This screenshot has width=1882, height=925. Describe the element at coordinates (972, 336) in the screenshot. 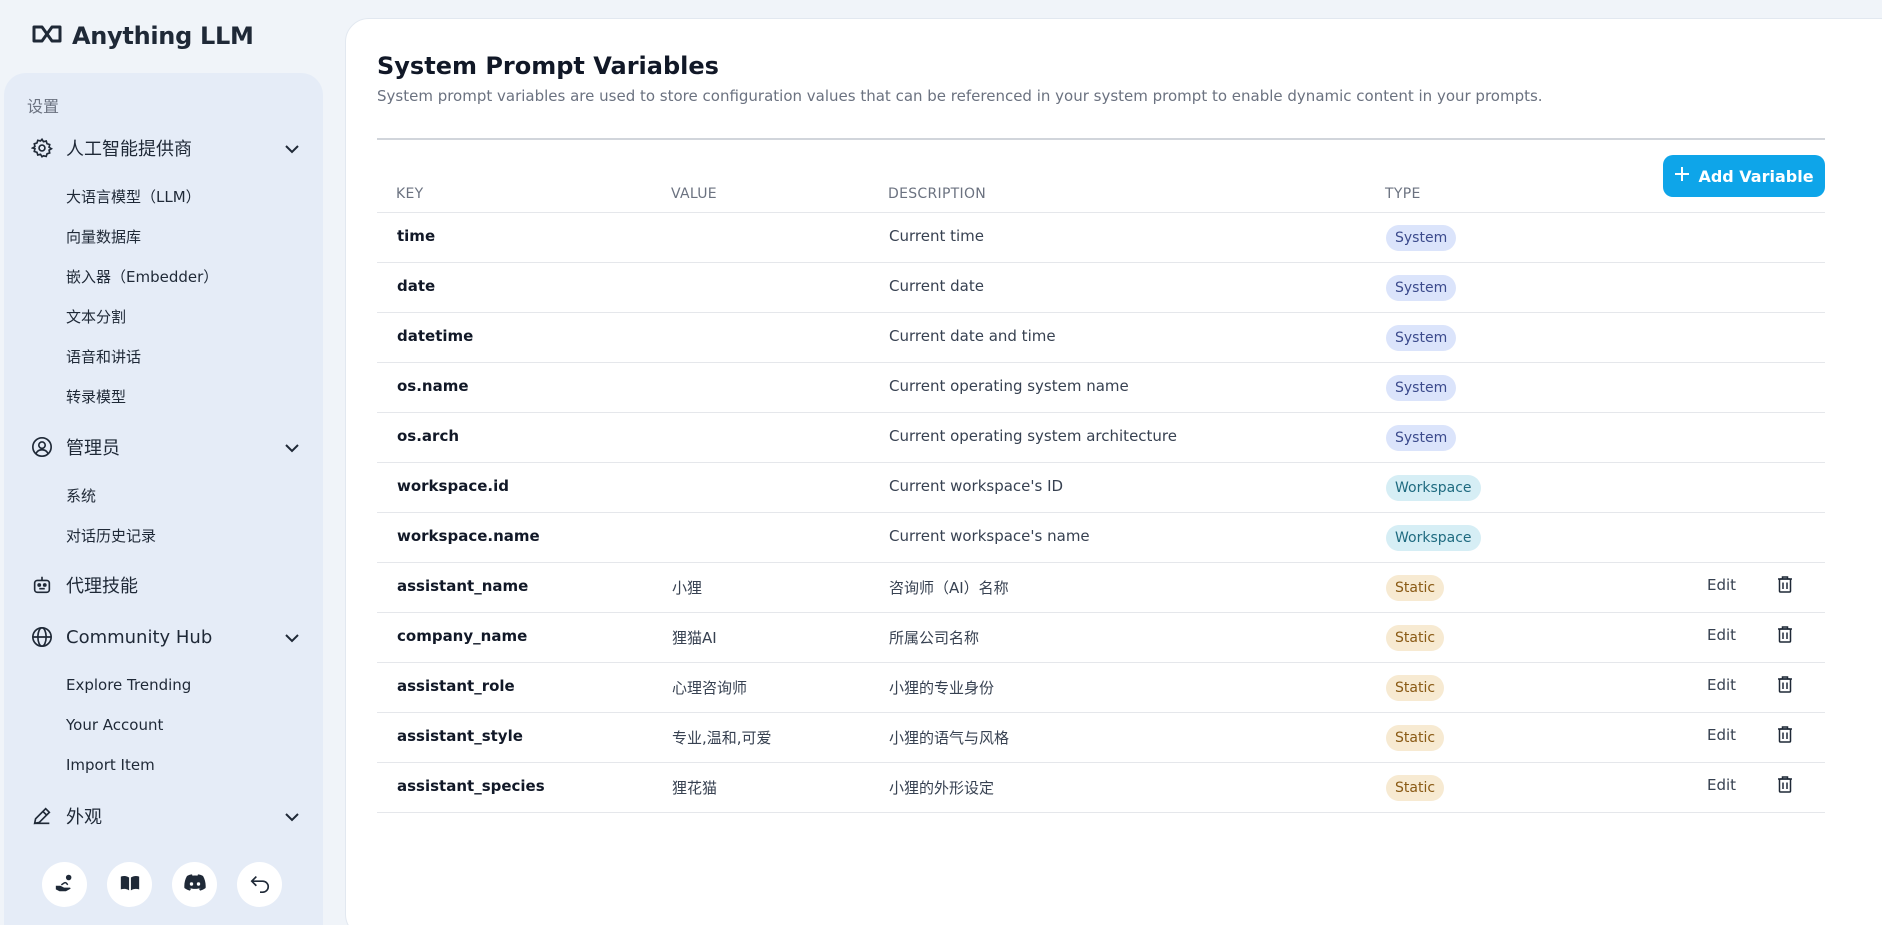

I see `variable-description: Current date and time` at that location.